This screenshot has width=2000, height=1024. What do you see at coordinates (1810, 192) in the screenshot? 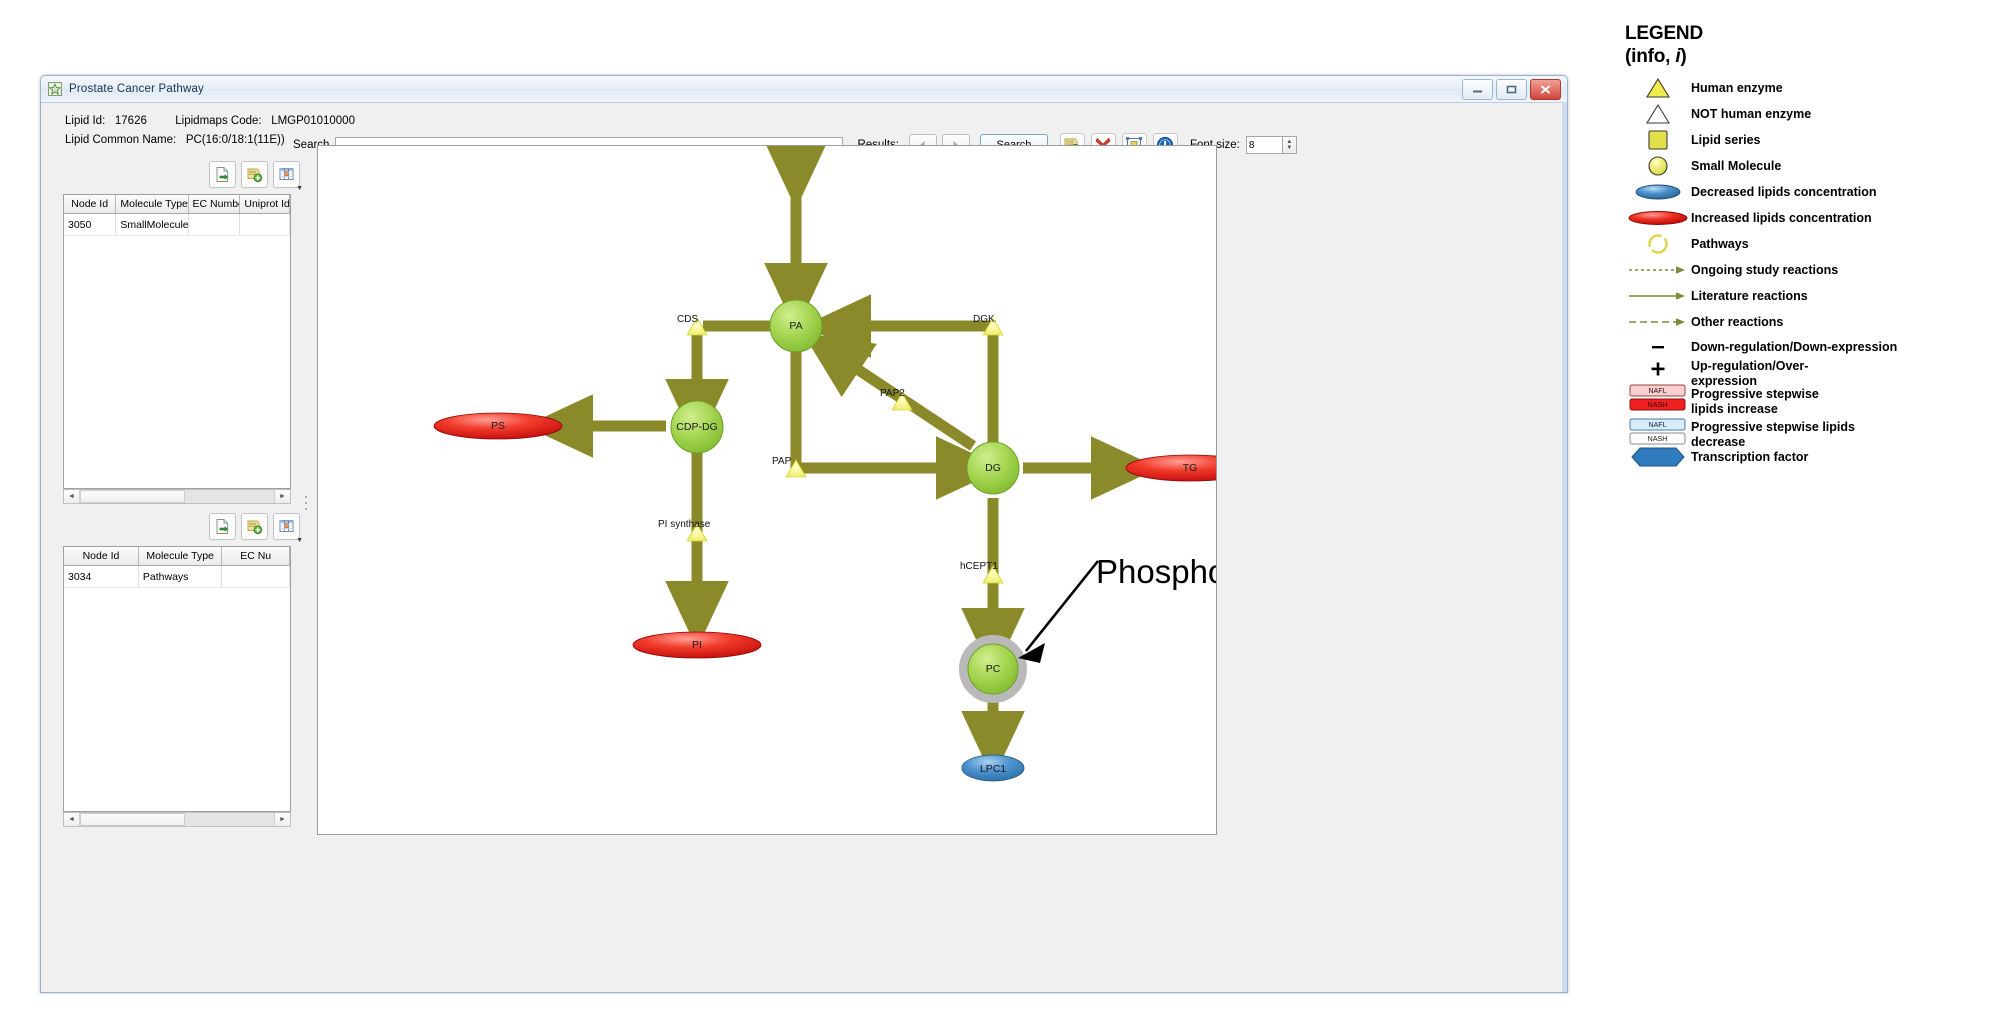
I see `legend-item-decreased-lipids: Decreased lipids concentration` at bounding box center [1810, 192].